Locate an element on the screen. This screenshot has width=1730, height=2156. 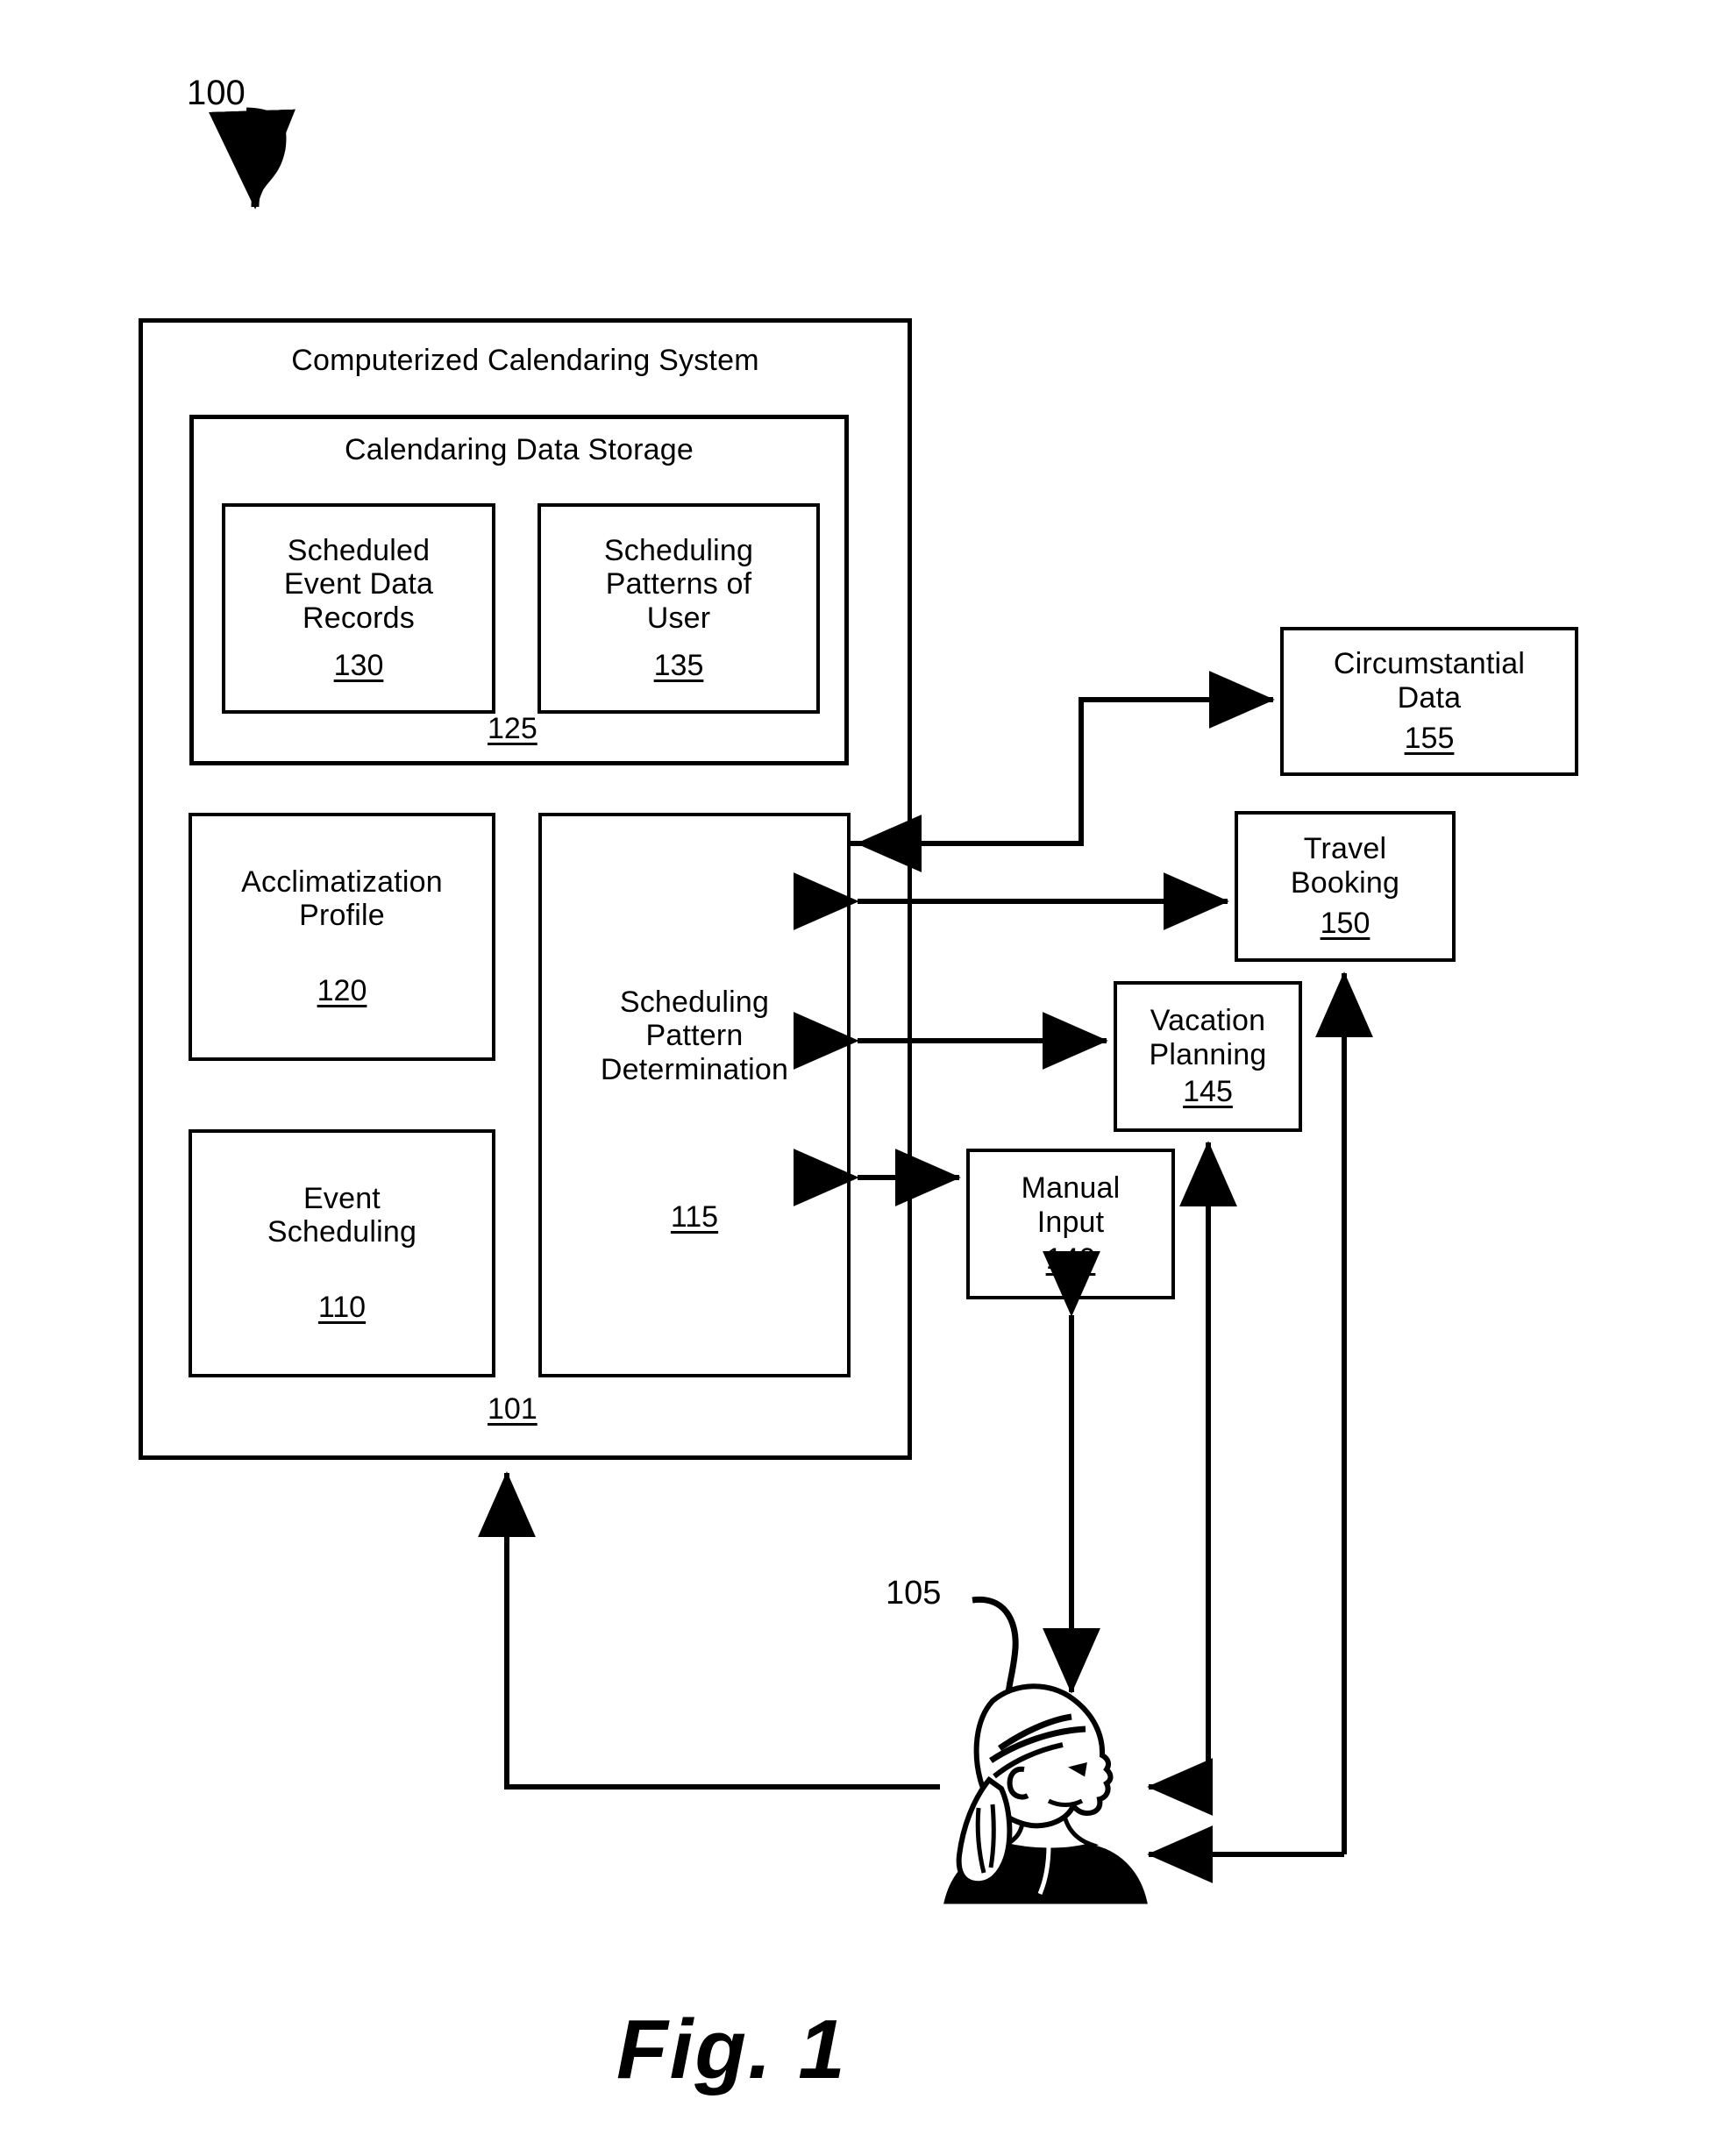
user-head-profile is located at coordinates (1045, 1793).